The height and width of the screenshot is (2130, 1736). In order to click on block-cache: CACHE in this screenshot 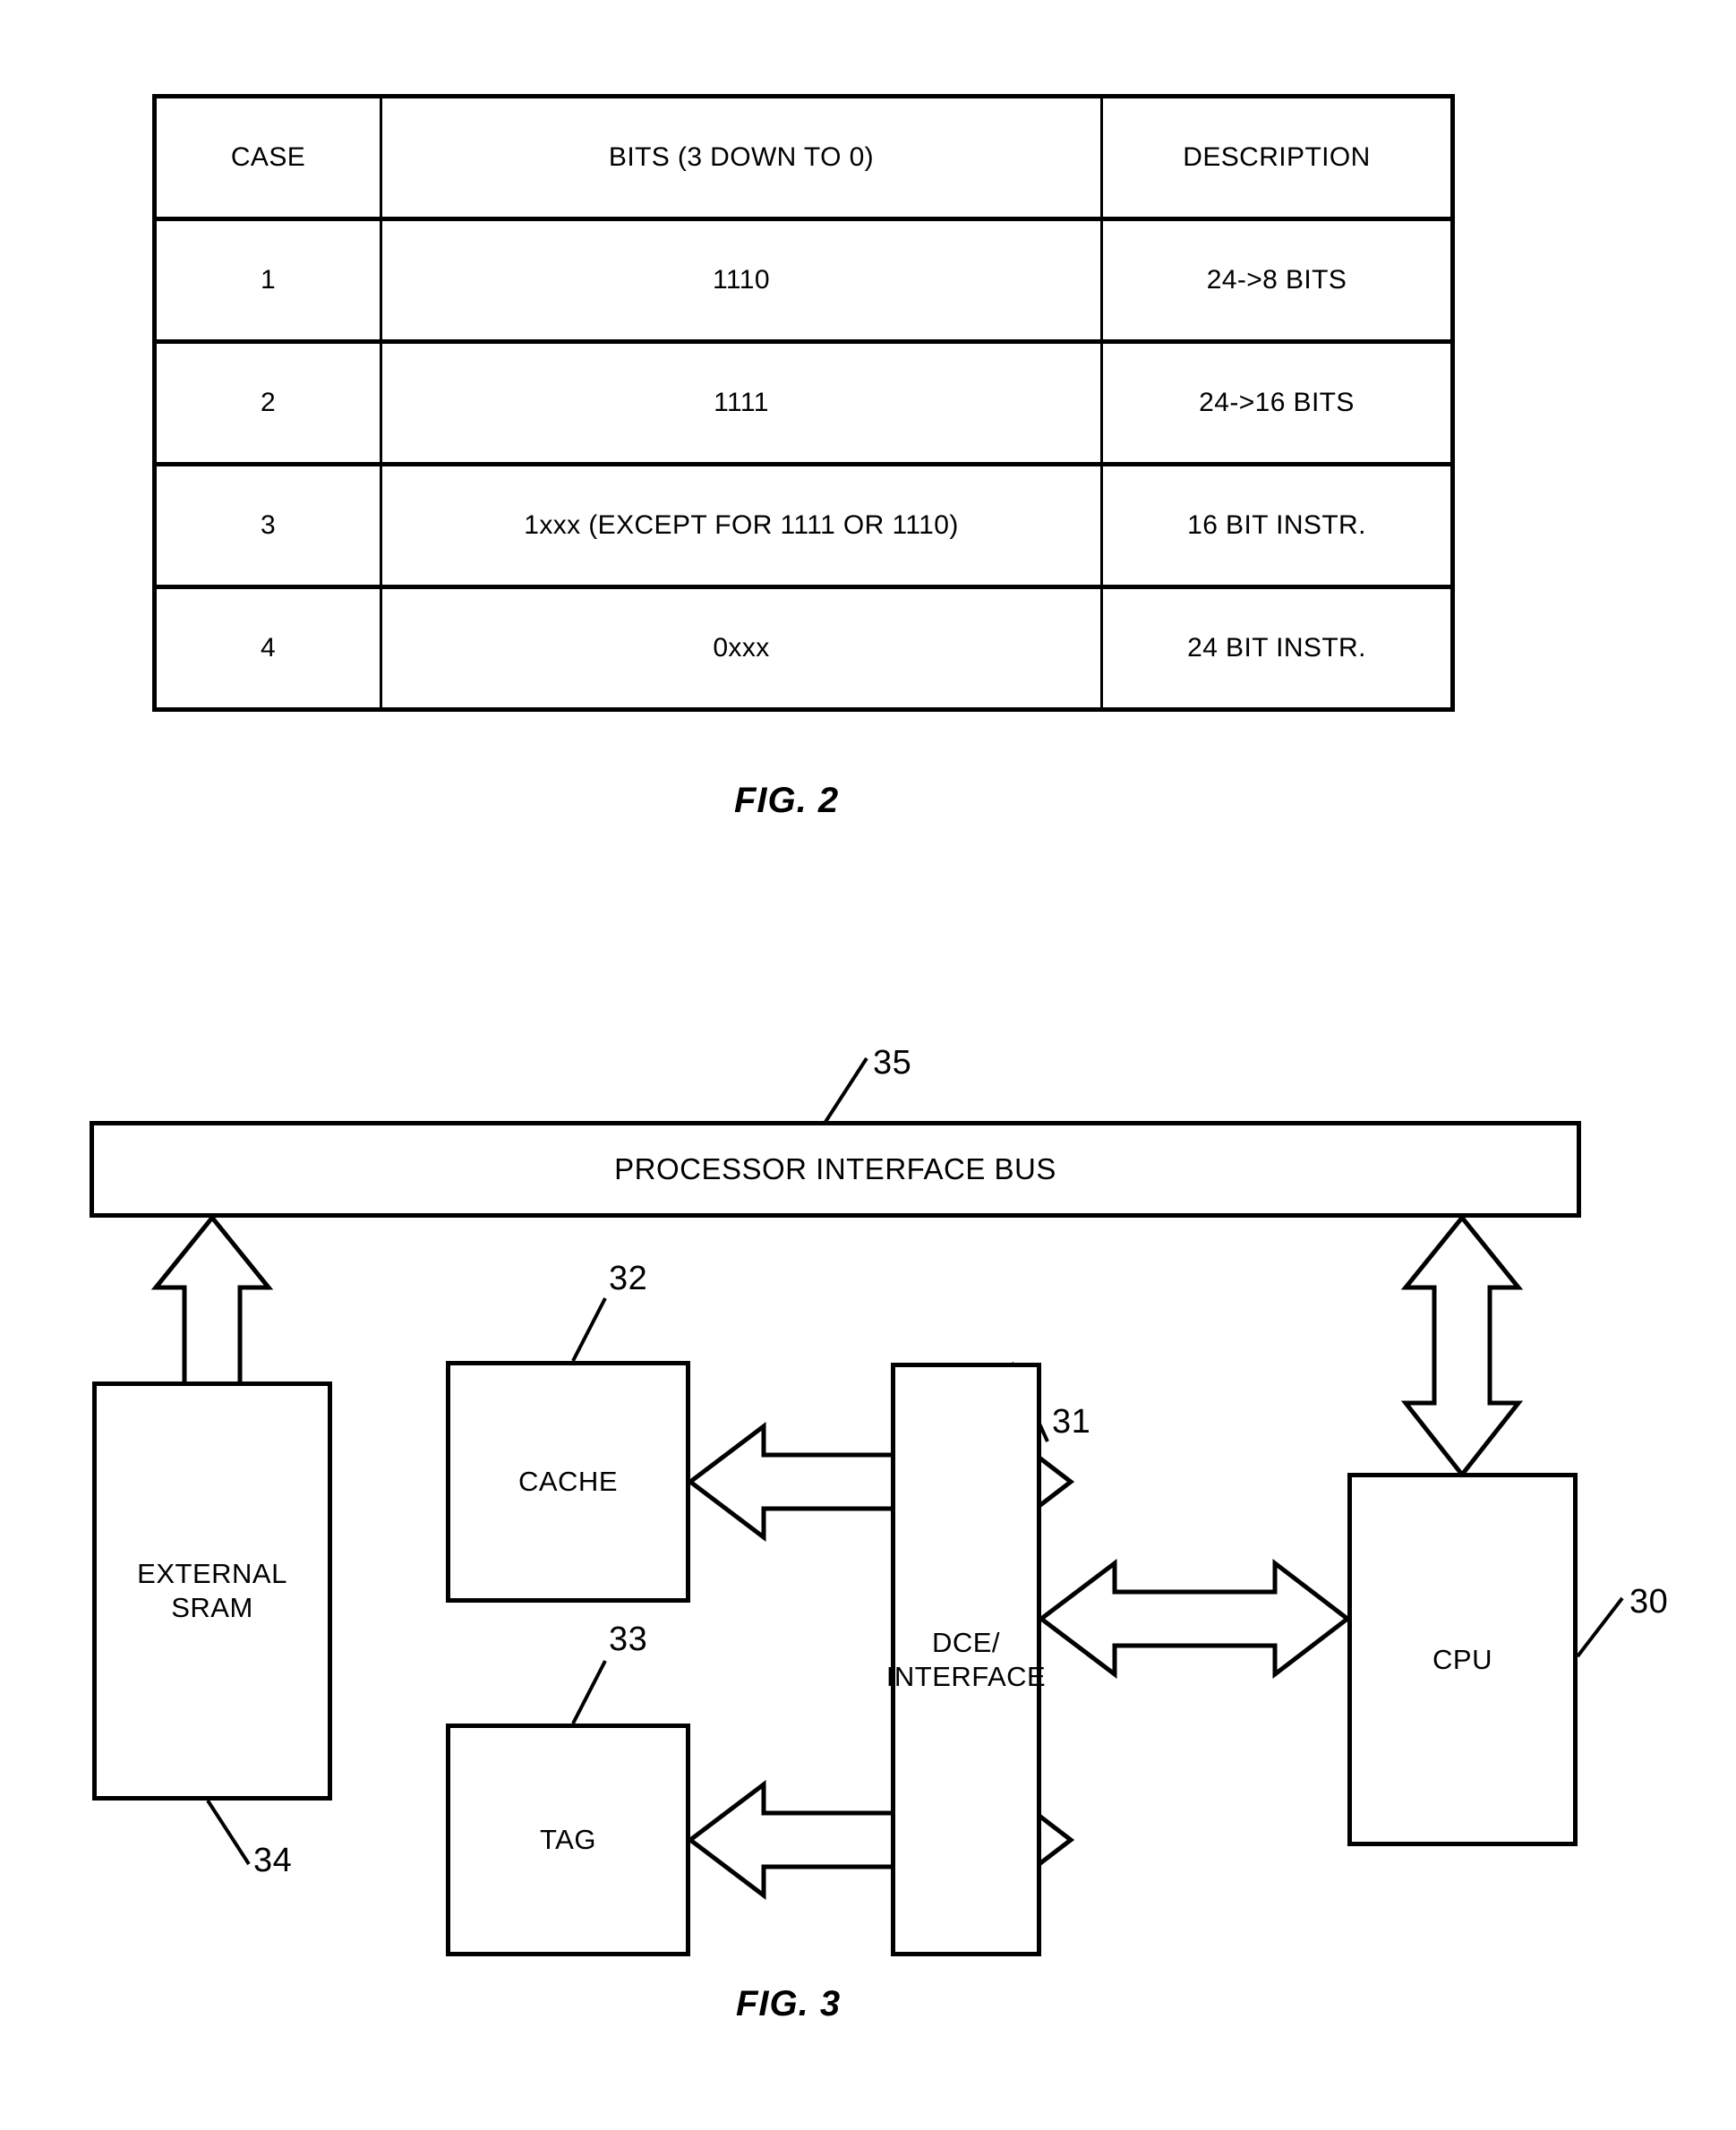, I will do `click(568, 1482)`.